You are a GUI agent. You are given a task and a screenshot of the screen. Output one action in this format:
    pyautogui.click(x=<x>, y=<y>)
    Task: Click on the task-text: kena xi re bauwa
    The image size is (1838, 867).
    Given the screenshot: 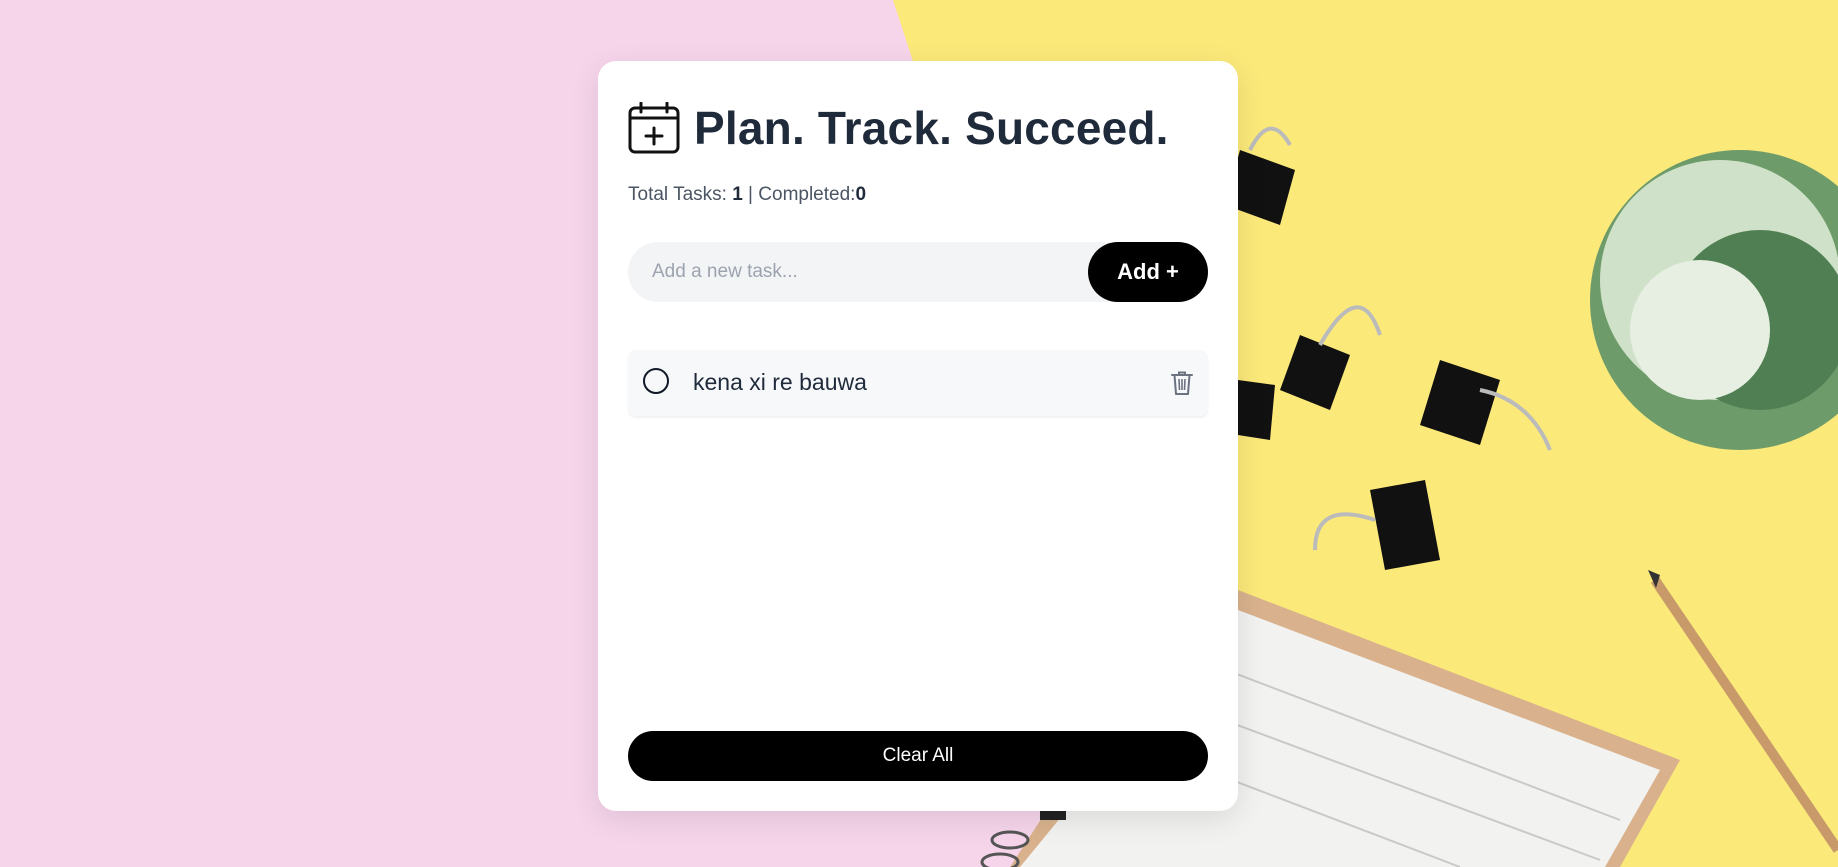 What is the action you would take?
    pyautogui.click(x=780, y=382)
    